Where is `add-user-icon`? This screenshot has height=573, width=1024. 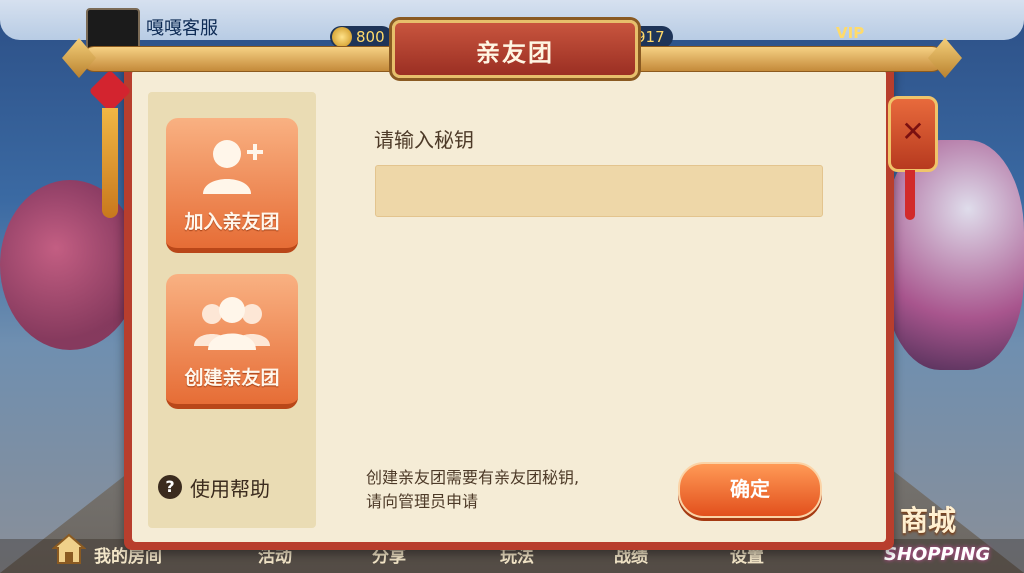
add-user-icon is located at coordinates (232, 169).